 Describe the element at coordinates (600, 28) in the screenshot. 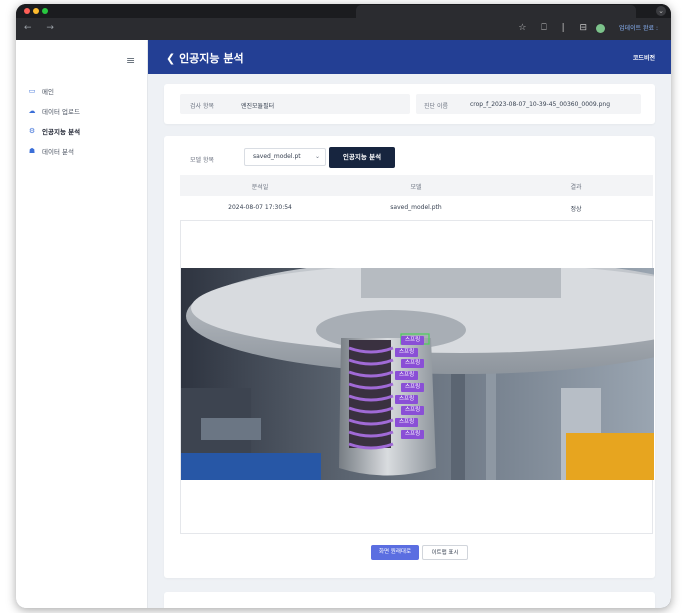

I see `profile-avatar` at that location.